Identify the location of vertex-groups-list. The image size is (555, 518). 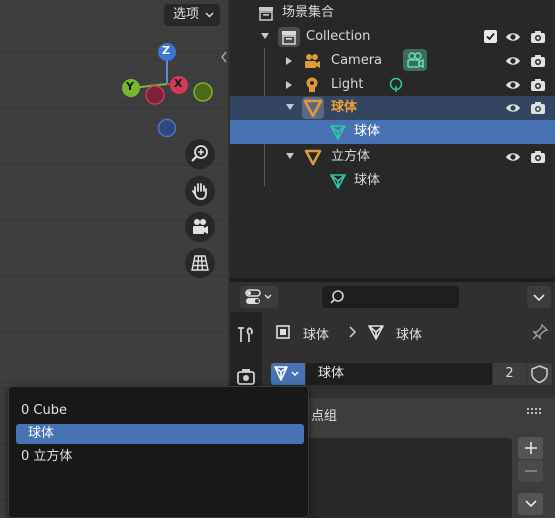
(402, 478).